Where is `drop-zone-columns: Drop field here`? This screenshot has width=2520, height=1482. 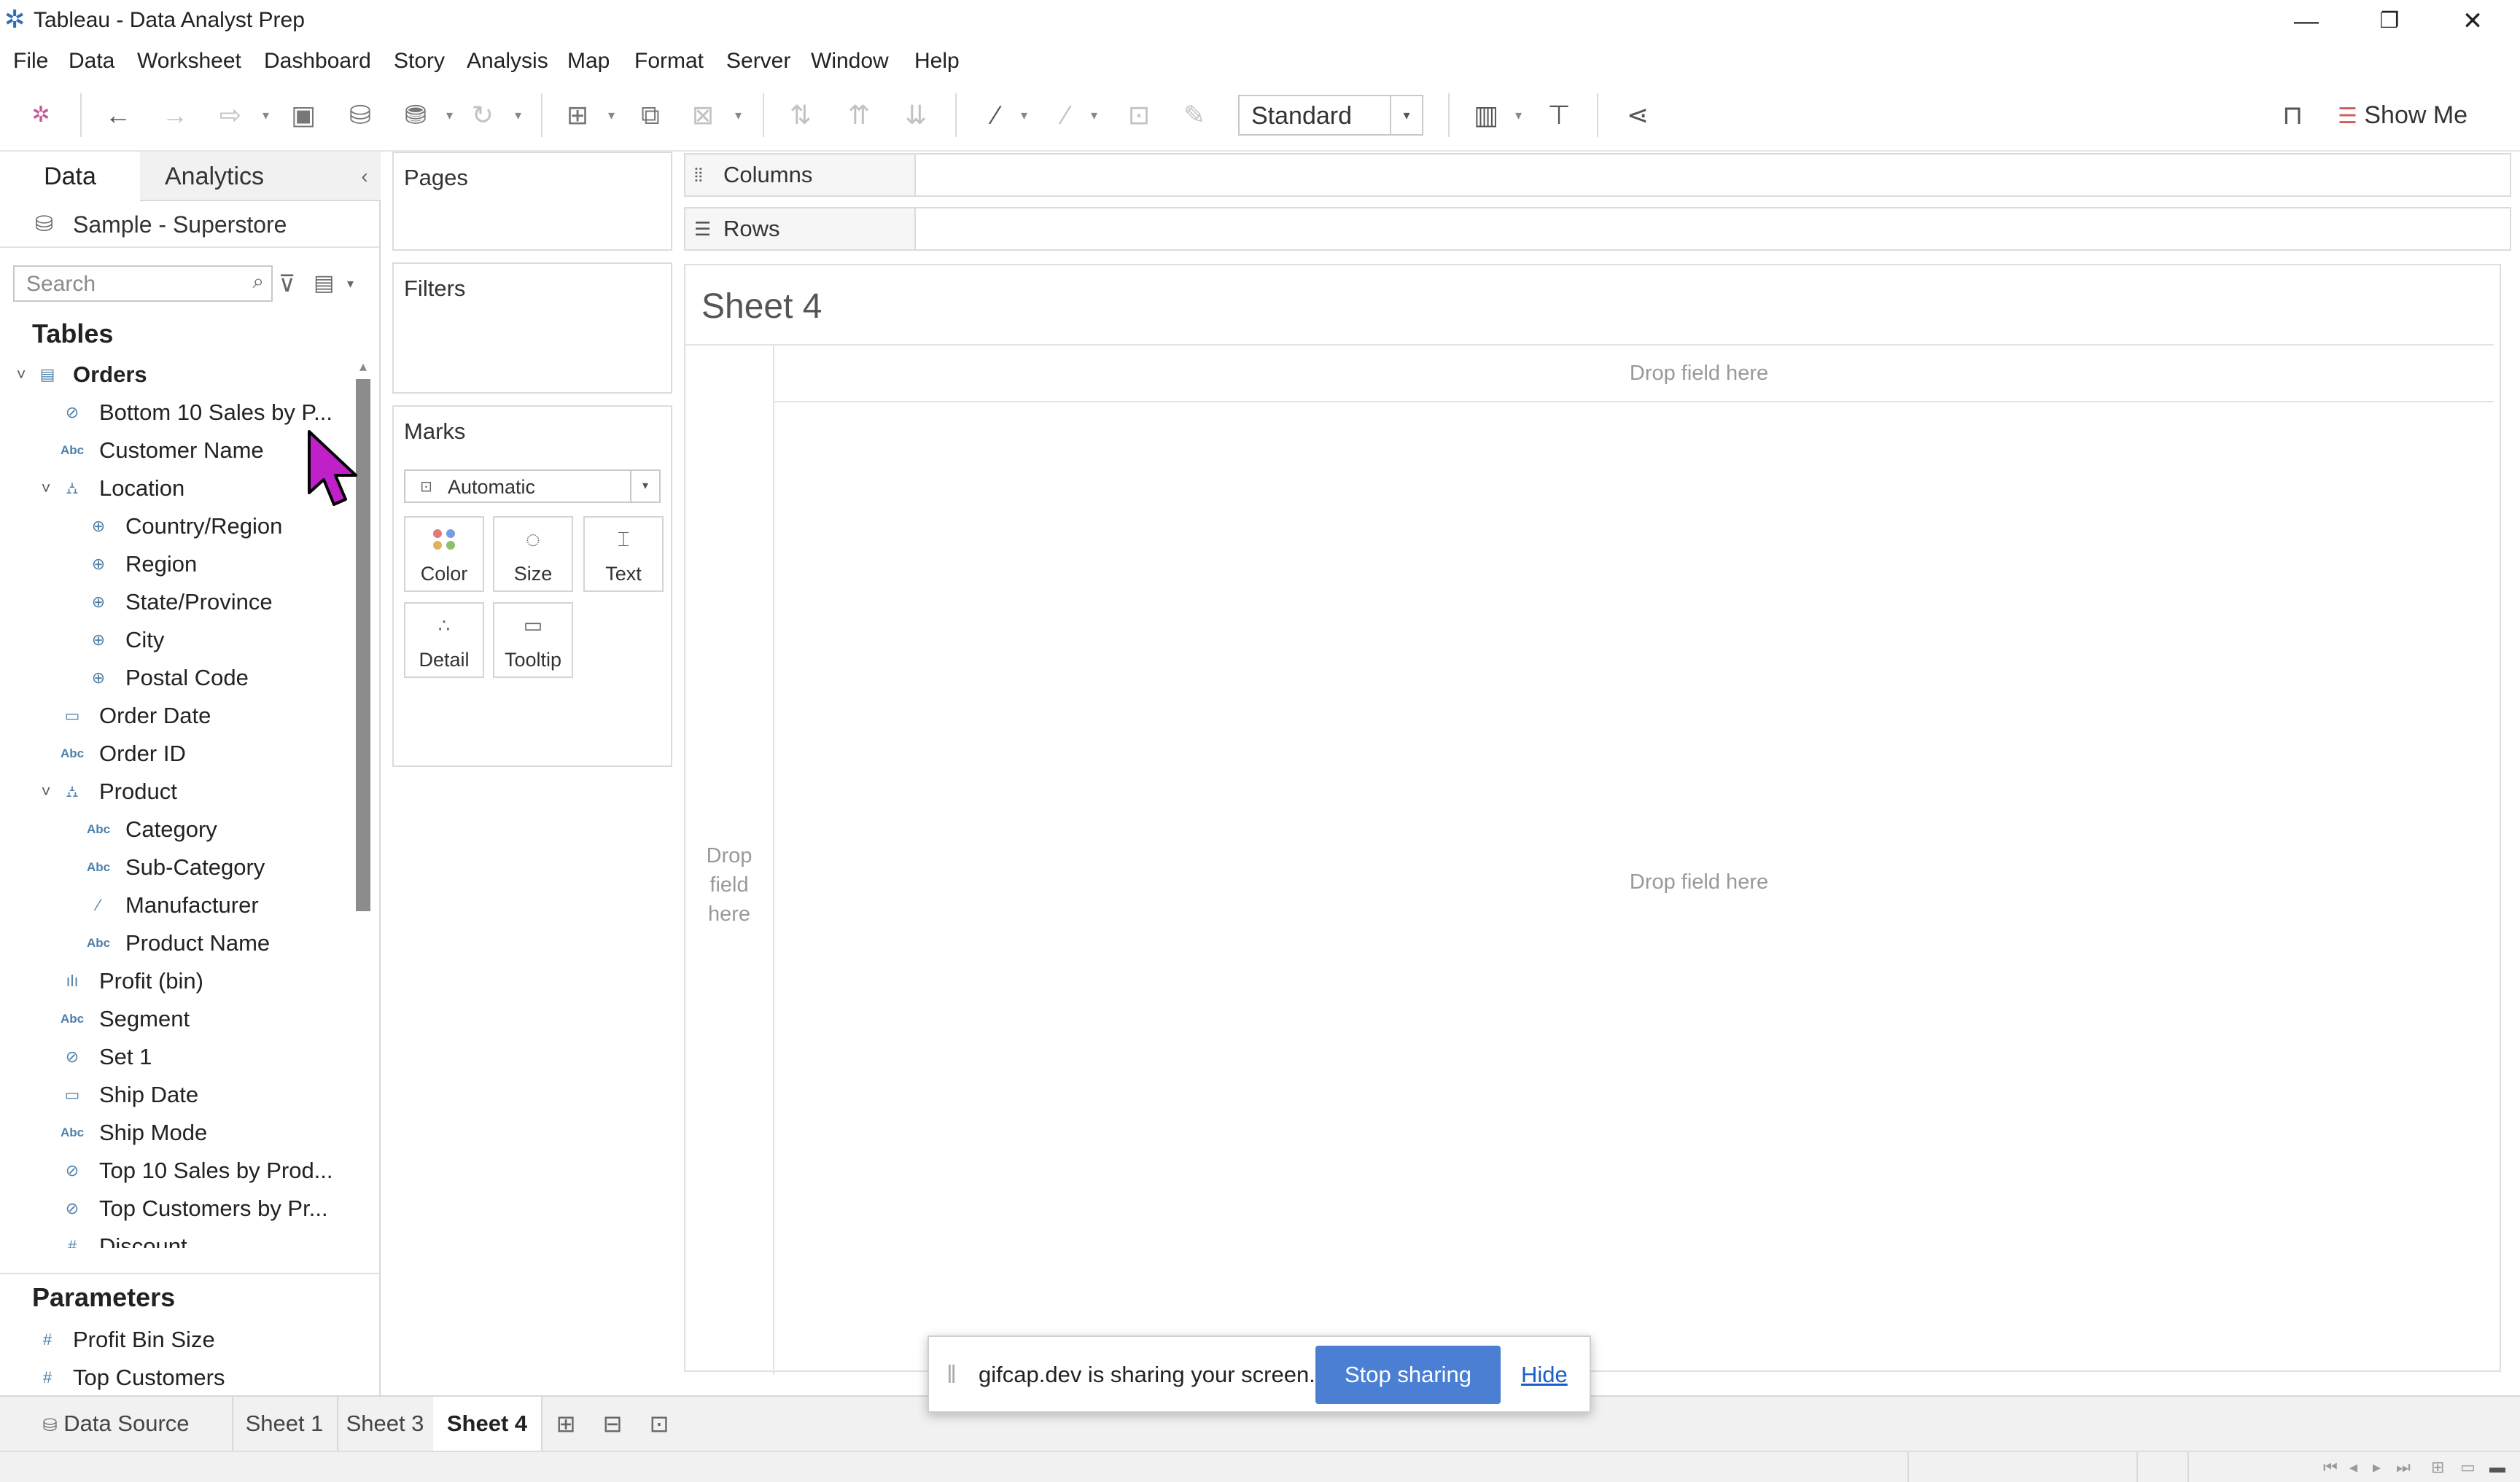
drop-zone-columns: Drop field here is located at coordinates (1699, 373).